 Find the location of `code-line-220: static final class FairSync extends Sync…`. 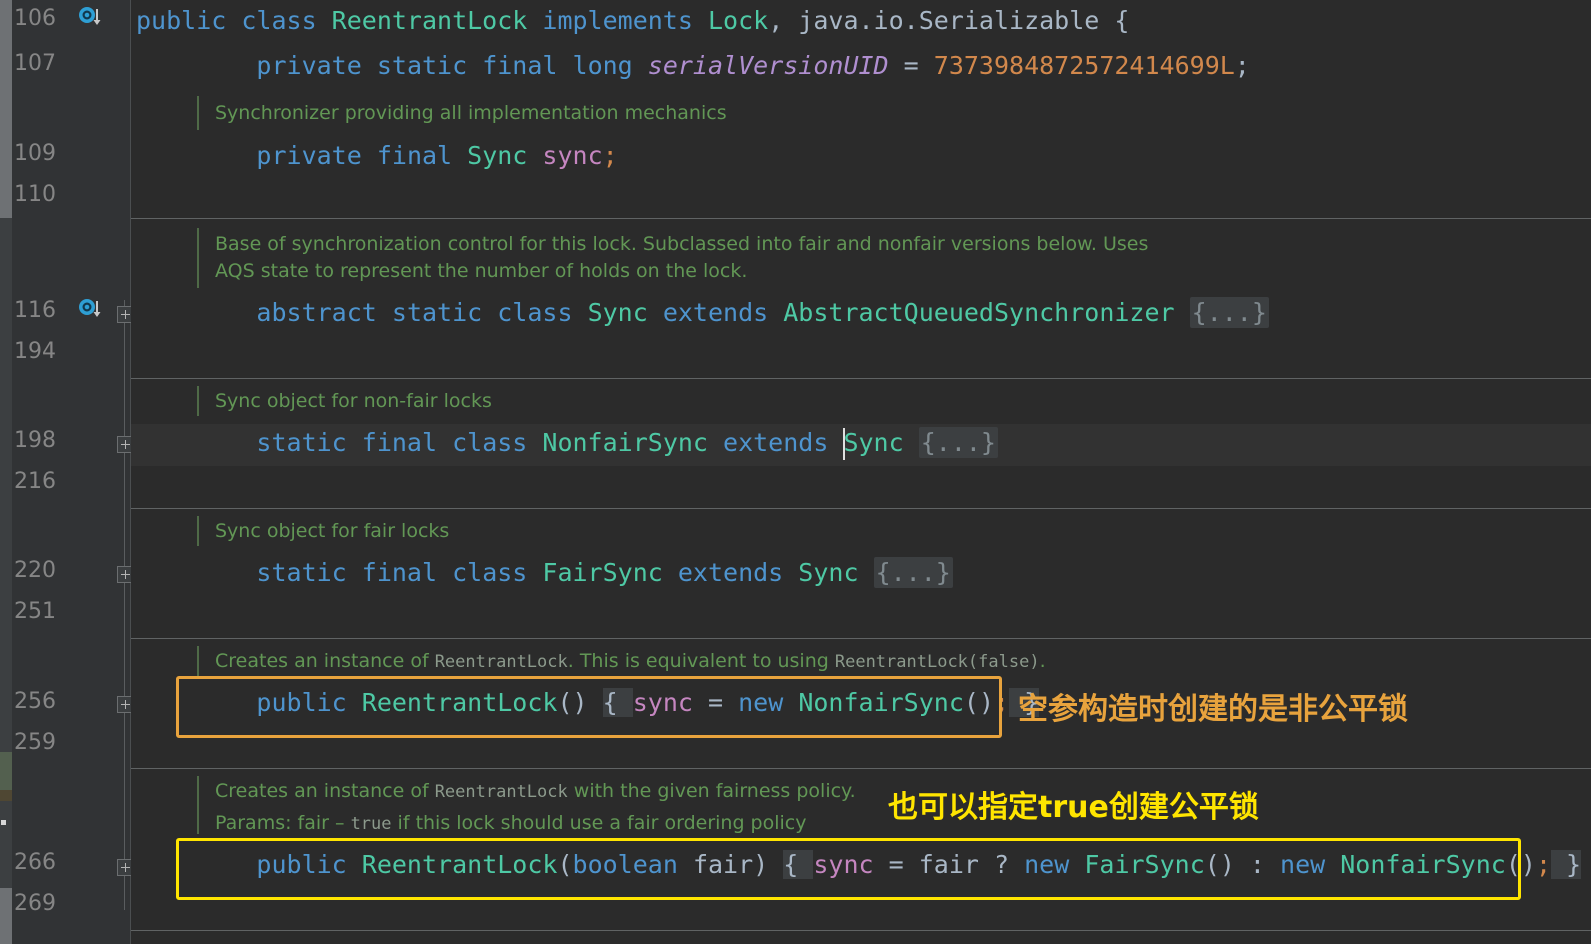

code-line-220: static final class FairSync extends Sync… is located at coordinates (544, 572).